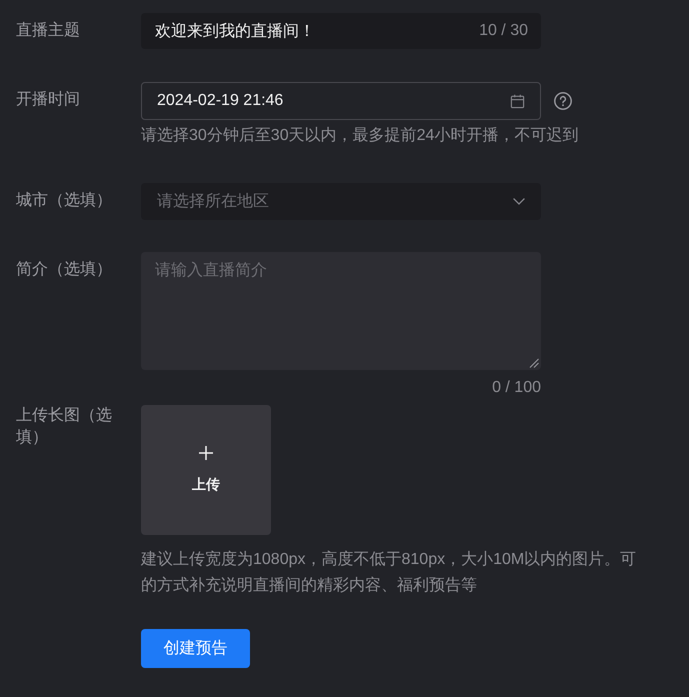 Image resolution: width=689 pixels, height=697 pixels. I want to click on city-select: 请选择所在地区, so click(341, 201).